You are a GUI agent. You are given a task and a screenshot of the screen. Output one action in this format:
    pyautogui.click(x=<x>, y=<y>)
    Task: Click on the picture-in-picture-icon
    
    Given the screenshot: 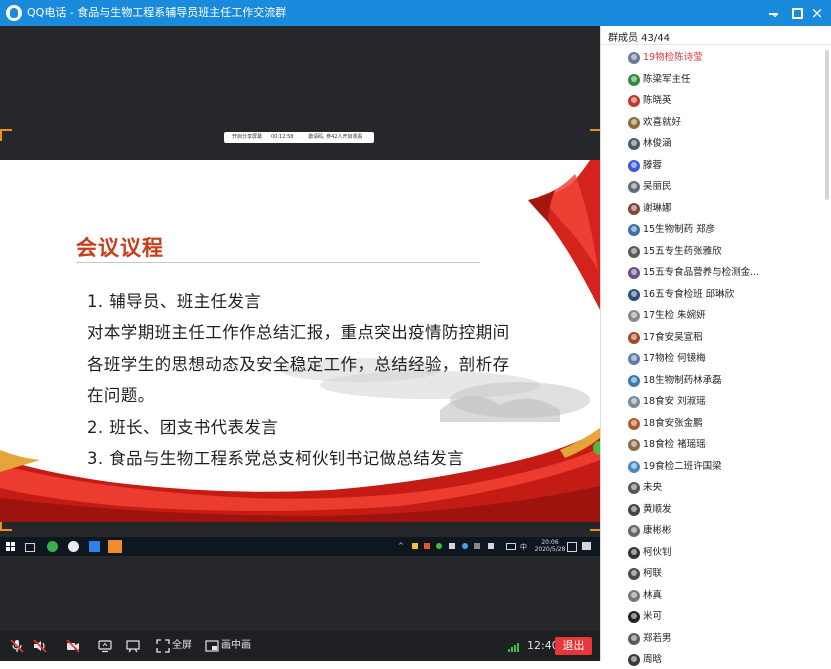 What is the action you would take?
    pyautogui.click(x=212, y=646)
    